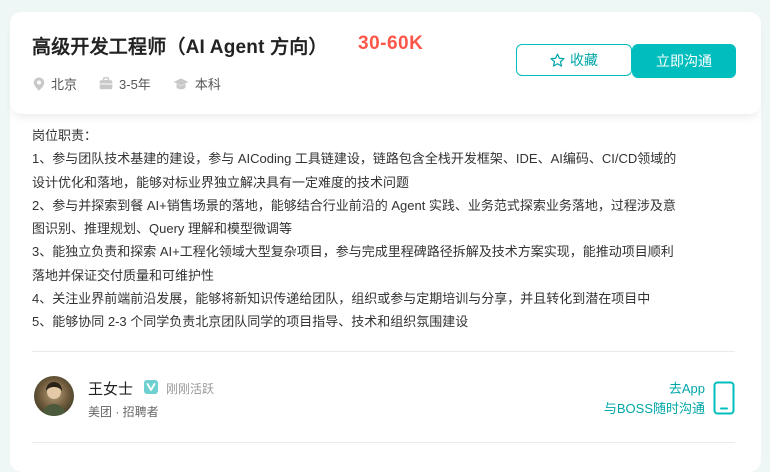 This screenshot has height=472, width=770. Describe the element at coordinates (64, 84) in the screenshot. I see `location-text: 北京` at that location.